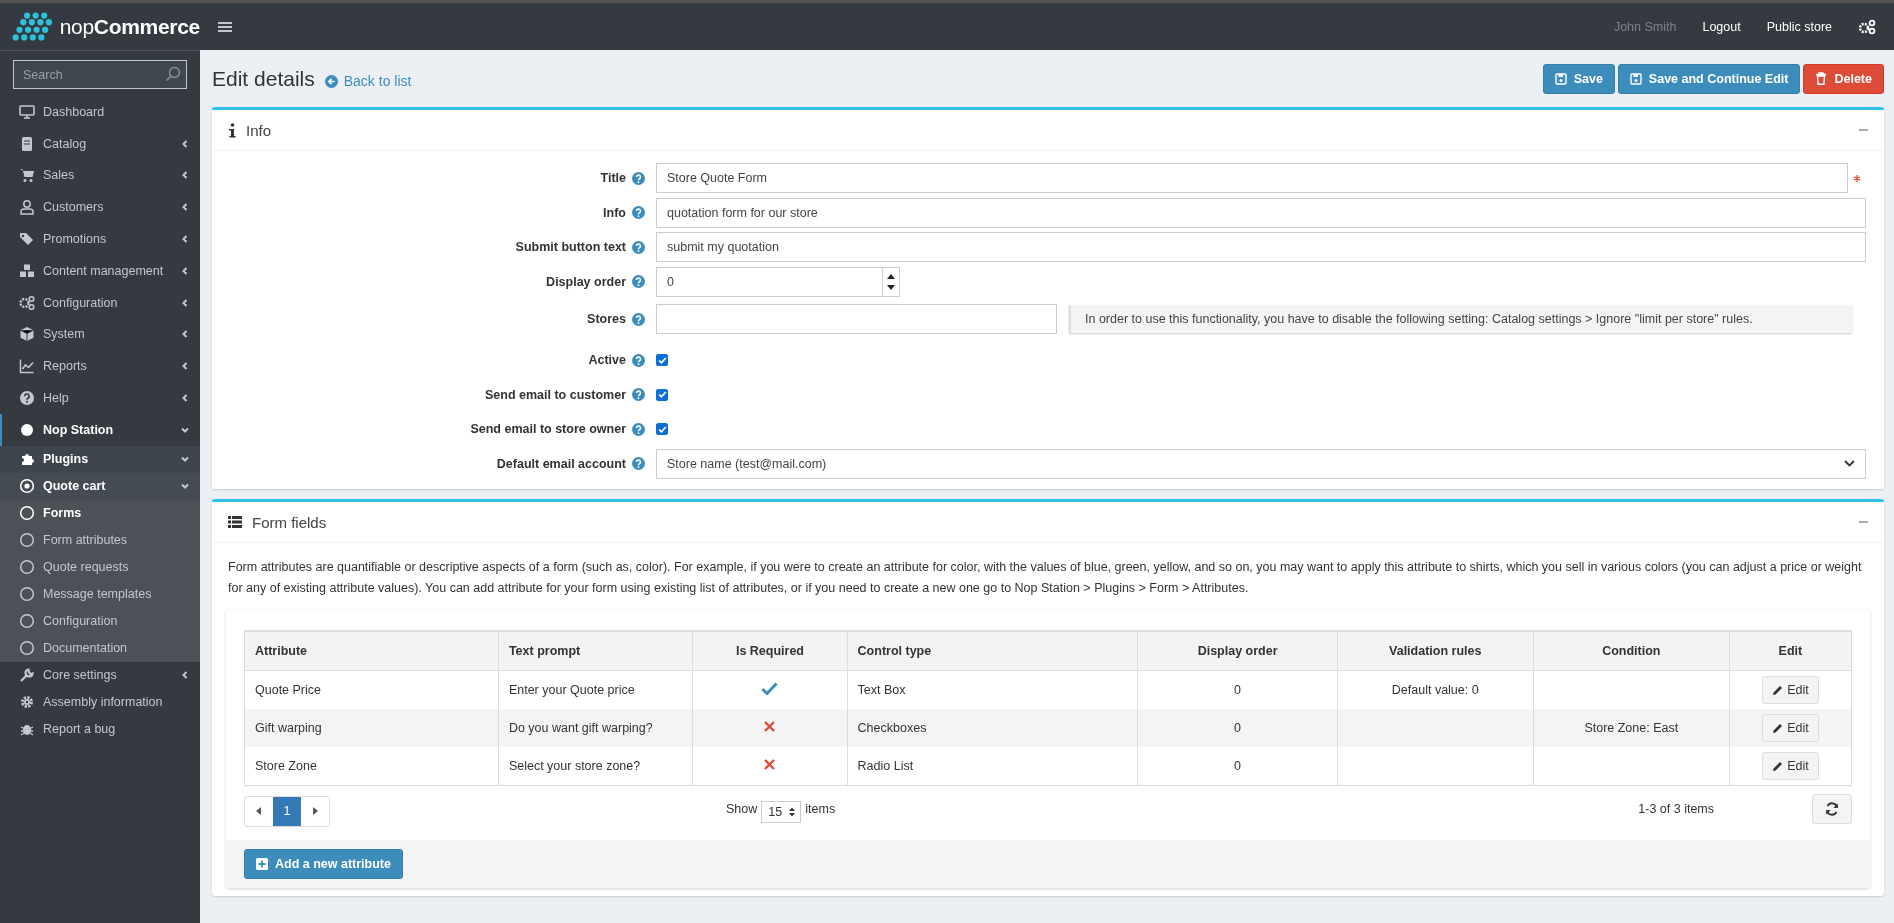 The width and height of the screenshot is (1894, 923). I want to click on sidebar-item: Forms, so click(100, 513).